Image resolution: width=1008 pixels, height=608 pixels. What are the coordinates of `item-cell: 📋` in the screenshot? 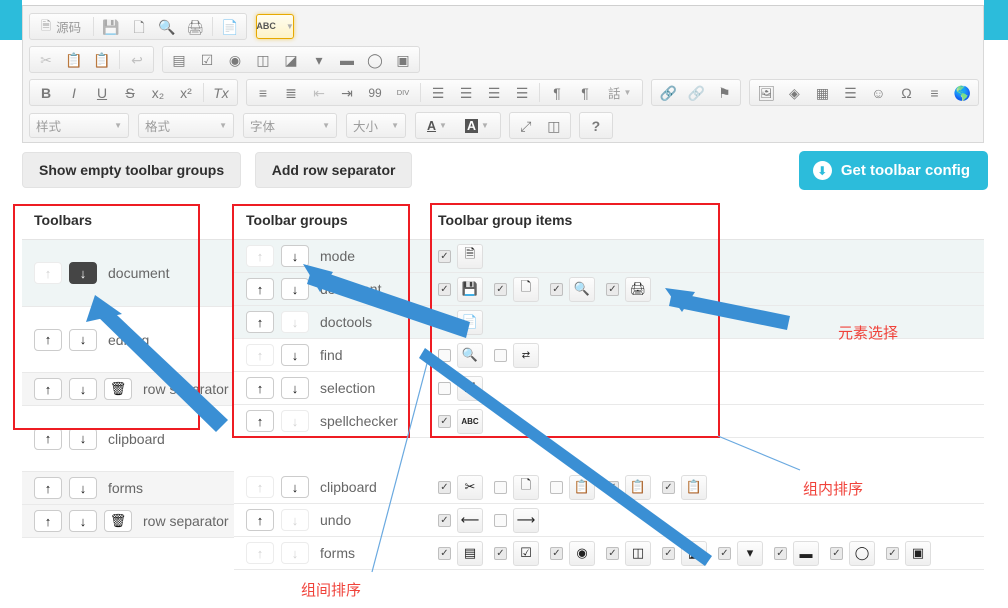 It's located at (578, 487).